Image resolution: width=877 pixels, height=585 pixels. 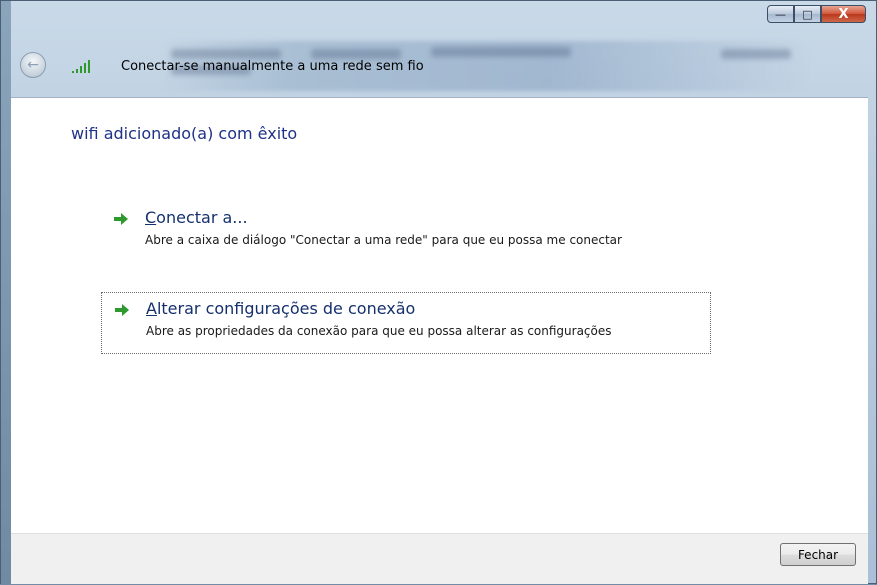 I want to click on wifi-signal-icon, so click(x=81, y=66).